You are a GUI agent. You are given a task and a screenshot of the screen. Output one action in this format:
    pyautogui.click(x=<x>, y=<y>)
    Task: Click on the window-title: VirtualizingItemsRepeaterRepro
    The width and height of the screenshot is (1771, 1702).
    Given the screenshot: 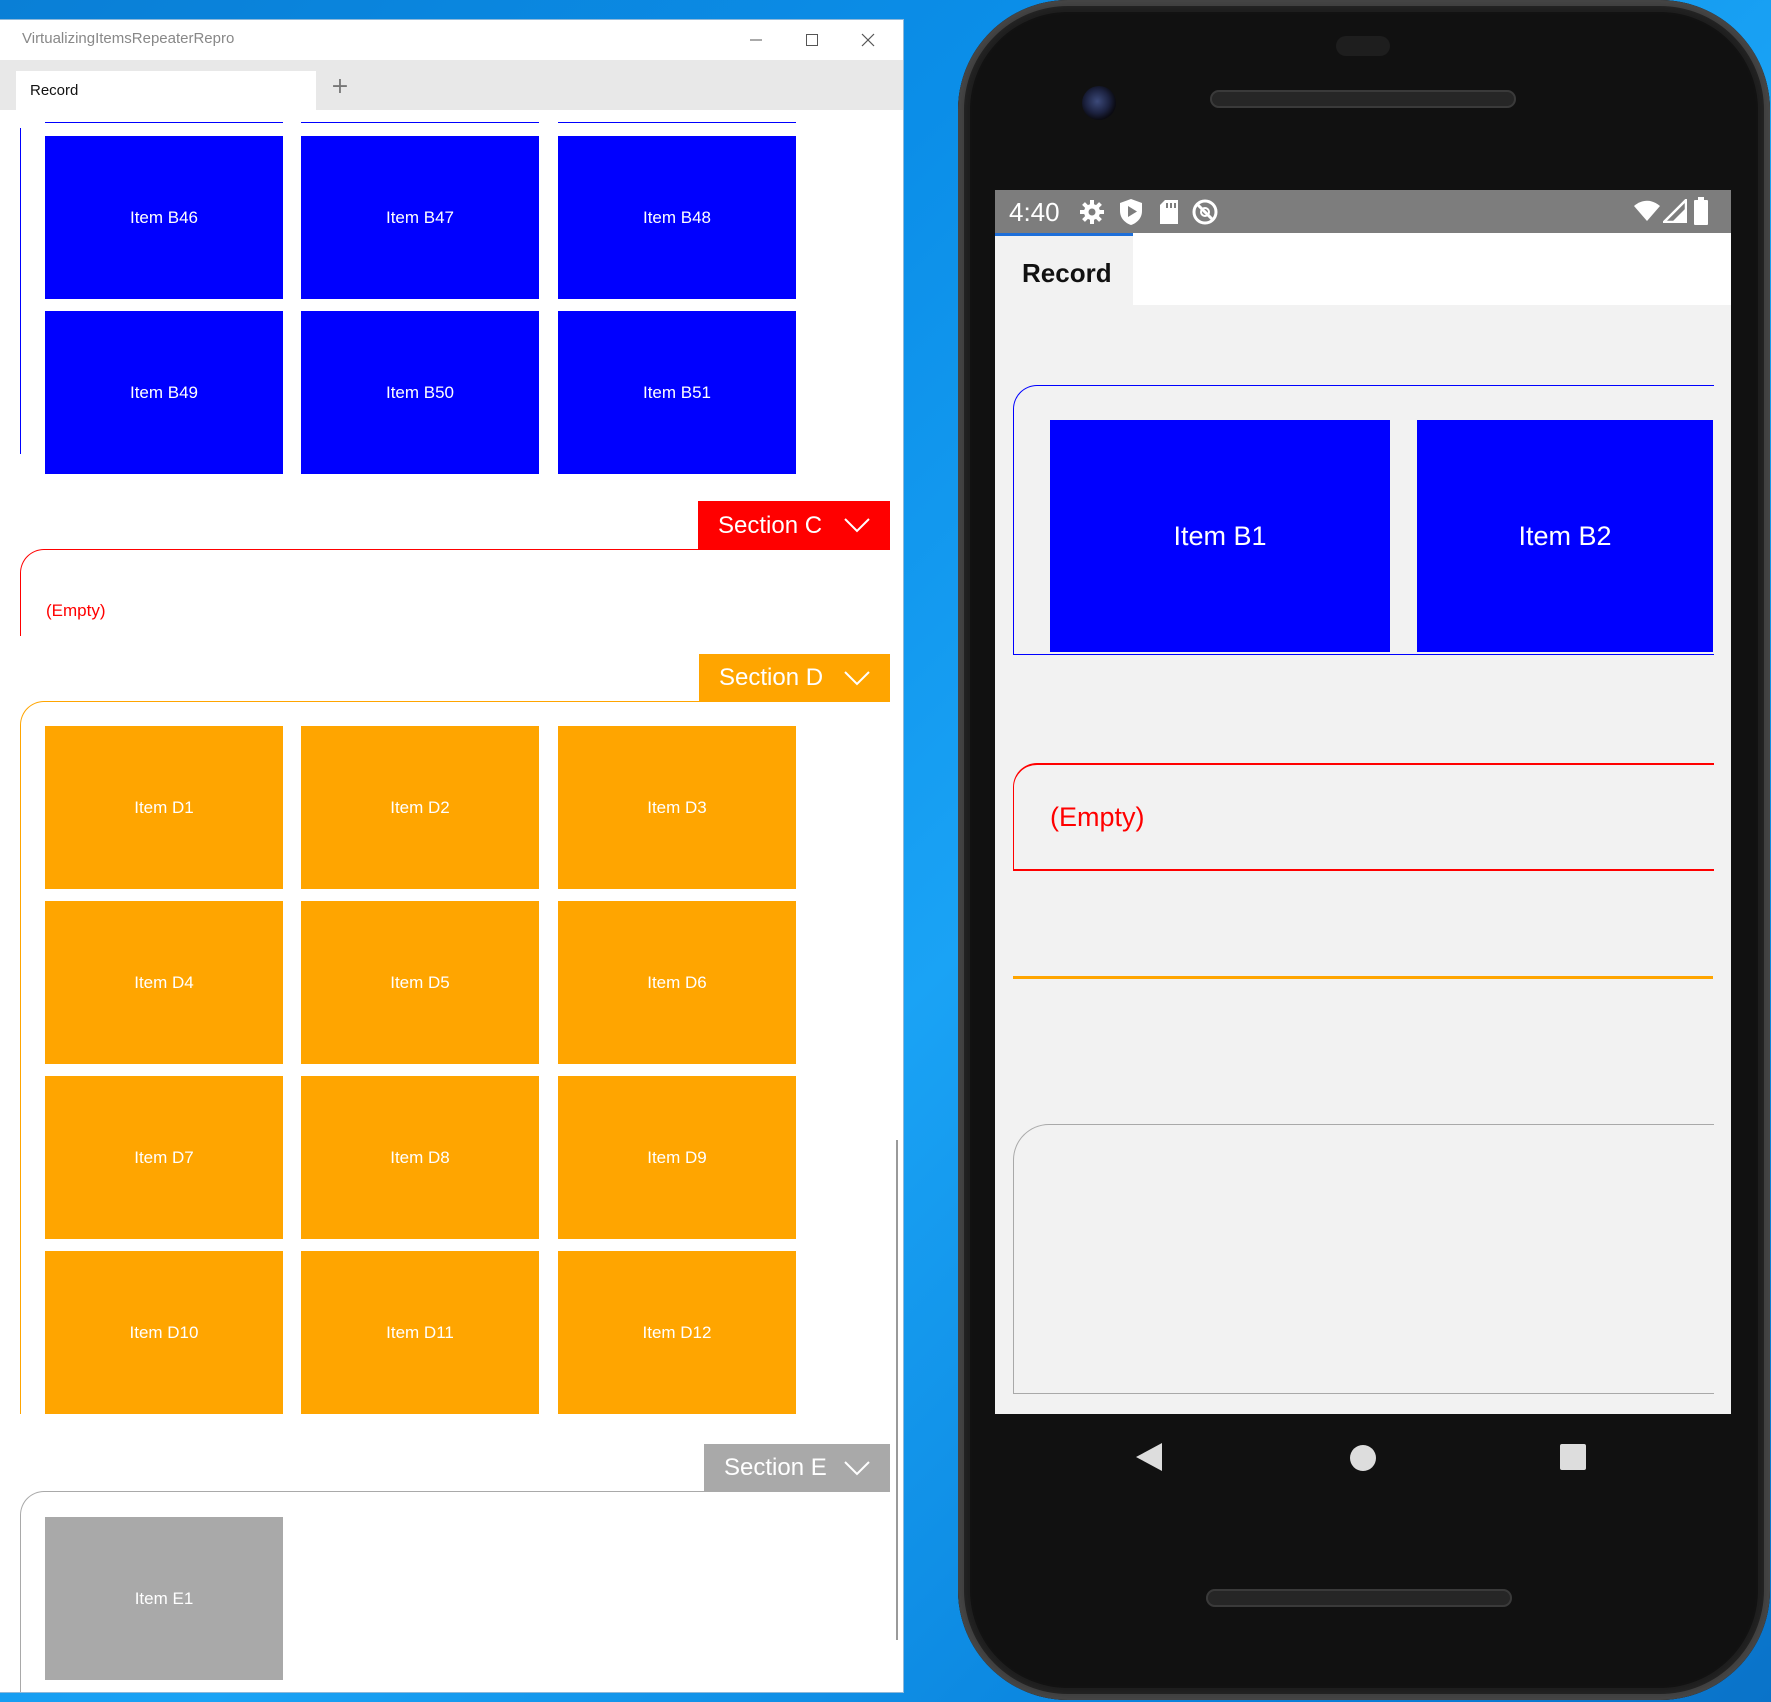 What is the action you would take?
    pyautogui.click(x=128, y=38)
    